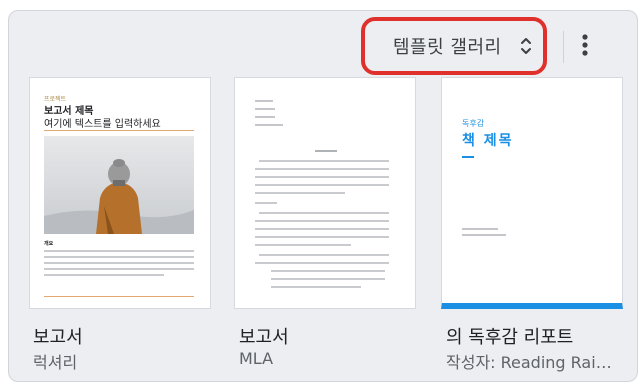  What do you see at coordinates (473, 123) in the screenshot?
I see `book-small-label: 독후감` at bounding box center [473, 123].